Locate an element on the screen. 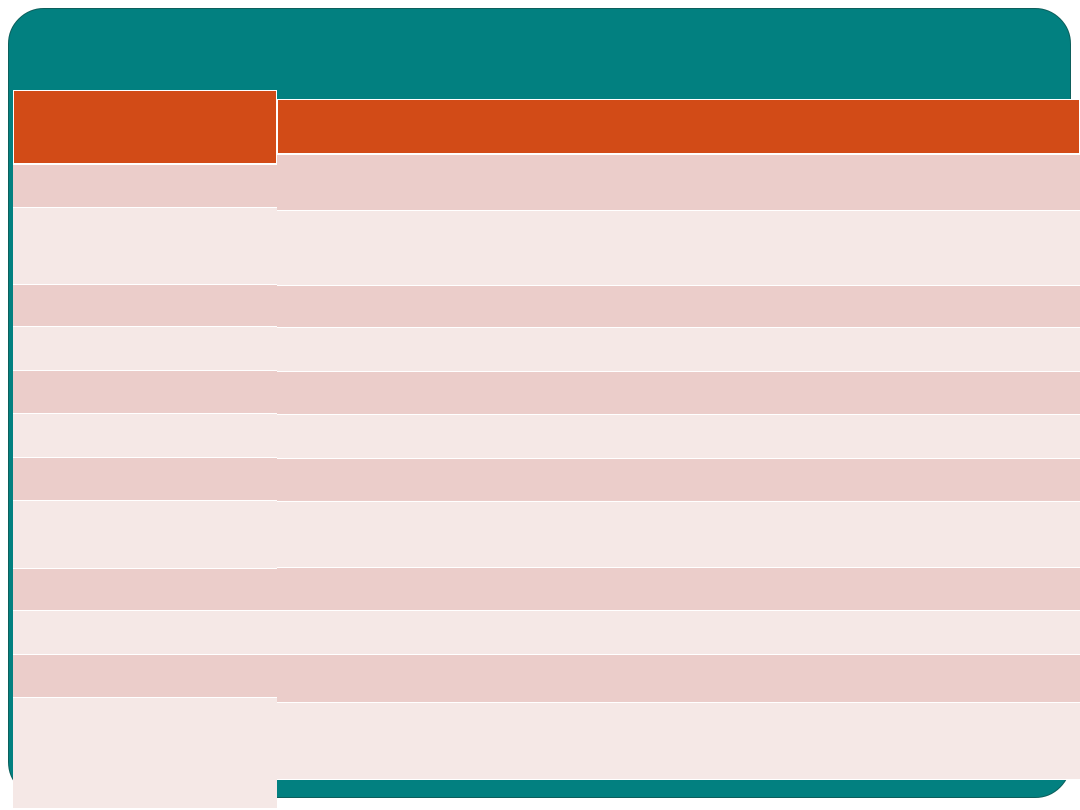 Image resolution: width=1080 pixels, height=810 pixels. left-table-header is located at coordinates (145, 127).